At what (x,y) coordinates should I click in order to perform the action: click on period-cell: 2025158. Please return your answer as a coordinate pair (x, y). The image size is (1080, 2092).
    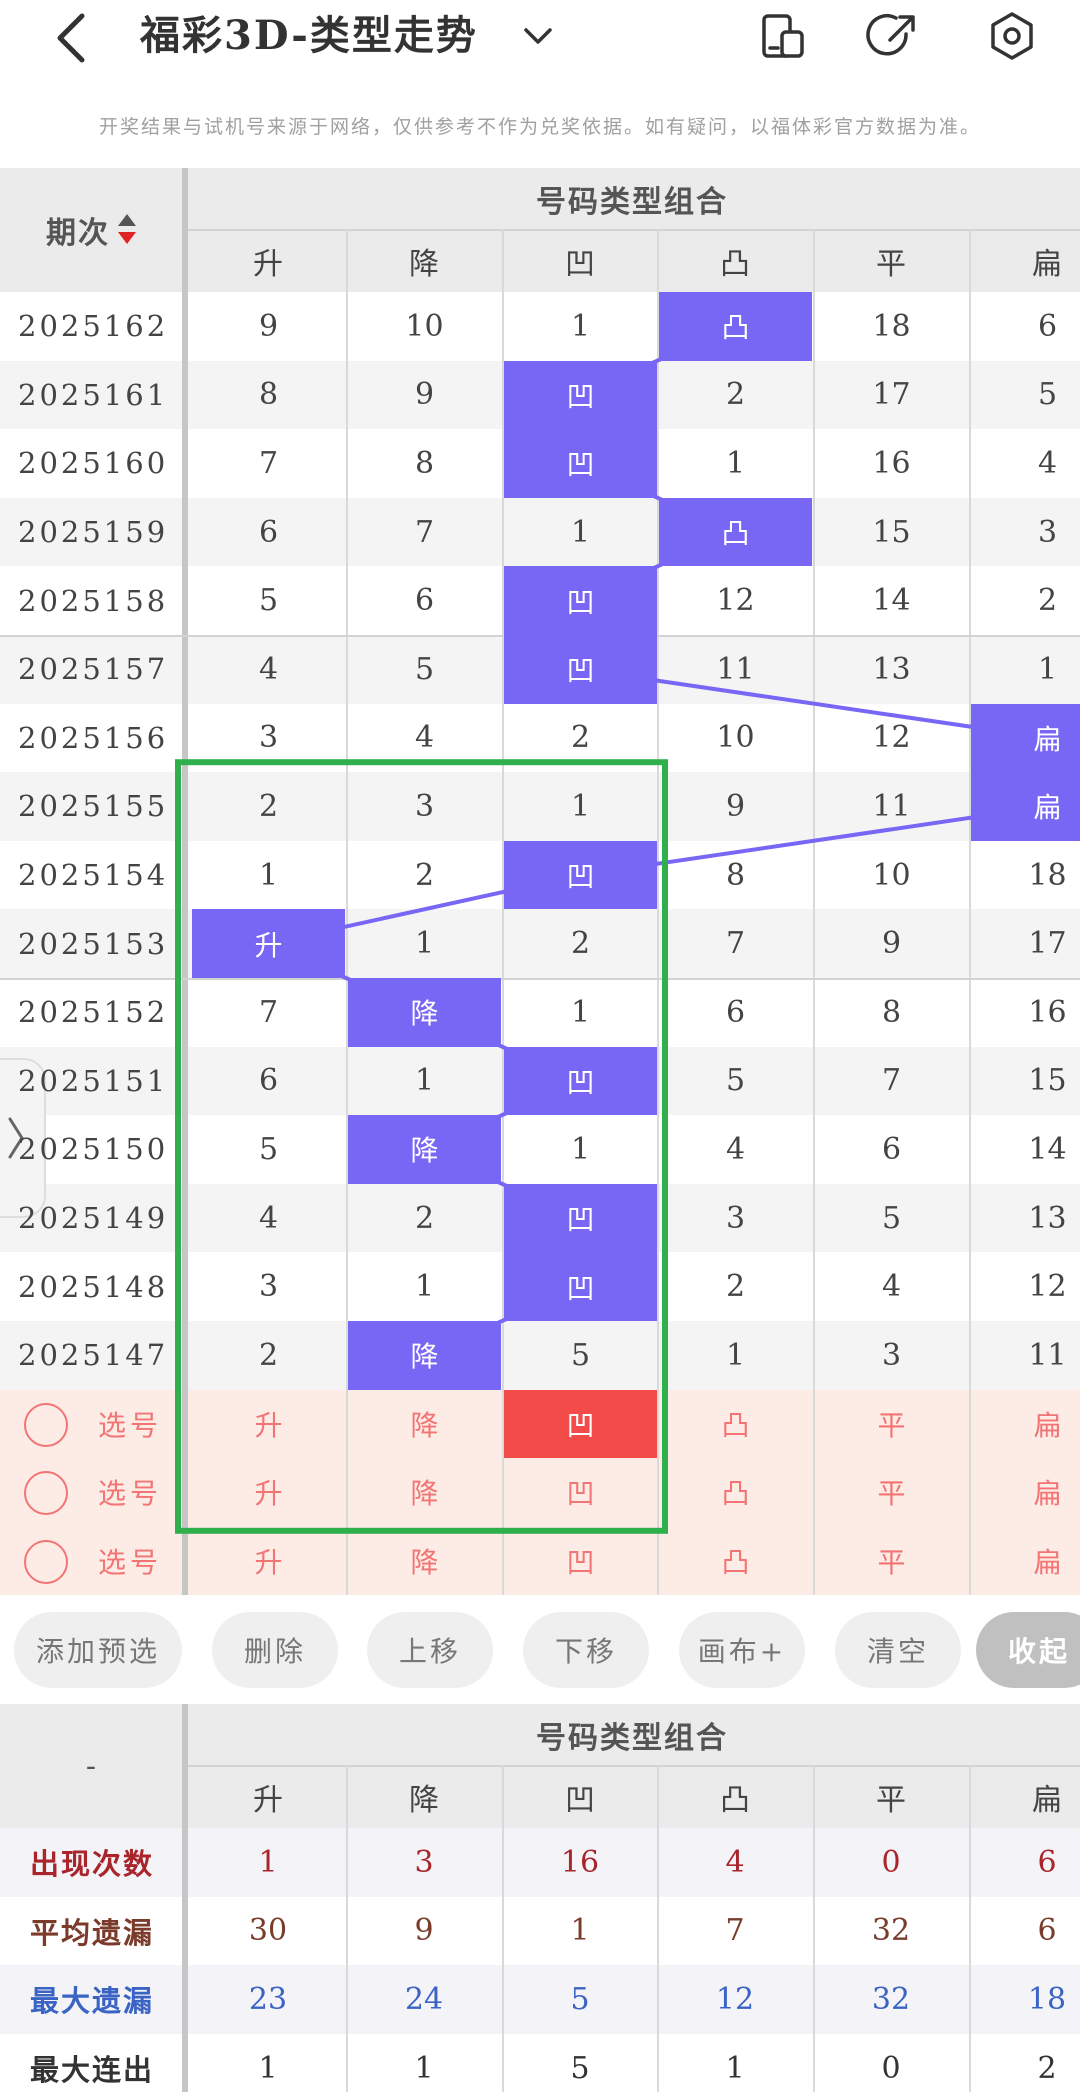
    Looking at the image, I should click on (93, 600).